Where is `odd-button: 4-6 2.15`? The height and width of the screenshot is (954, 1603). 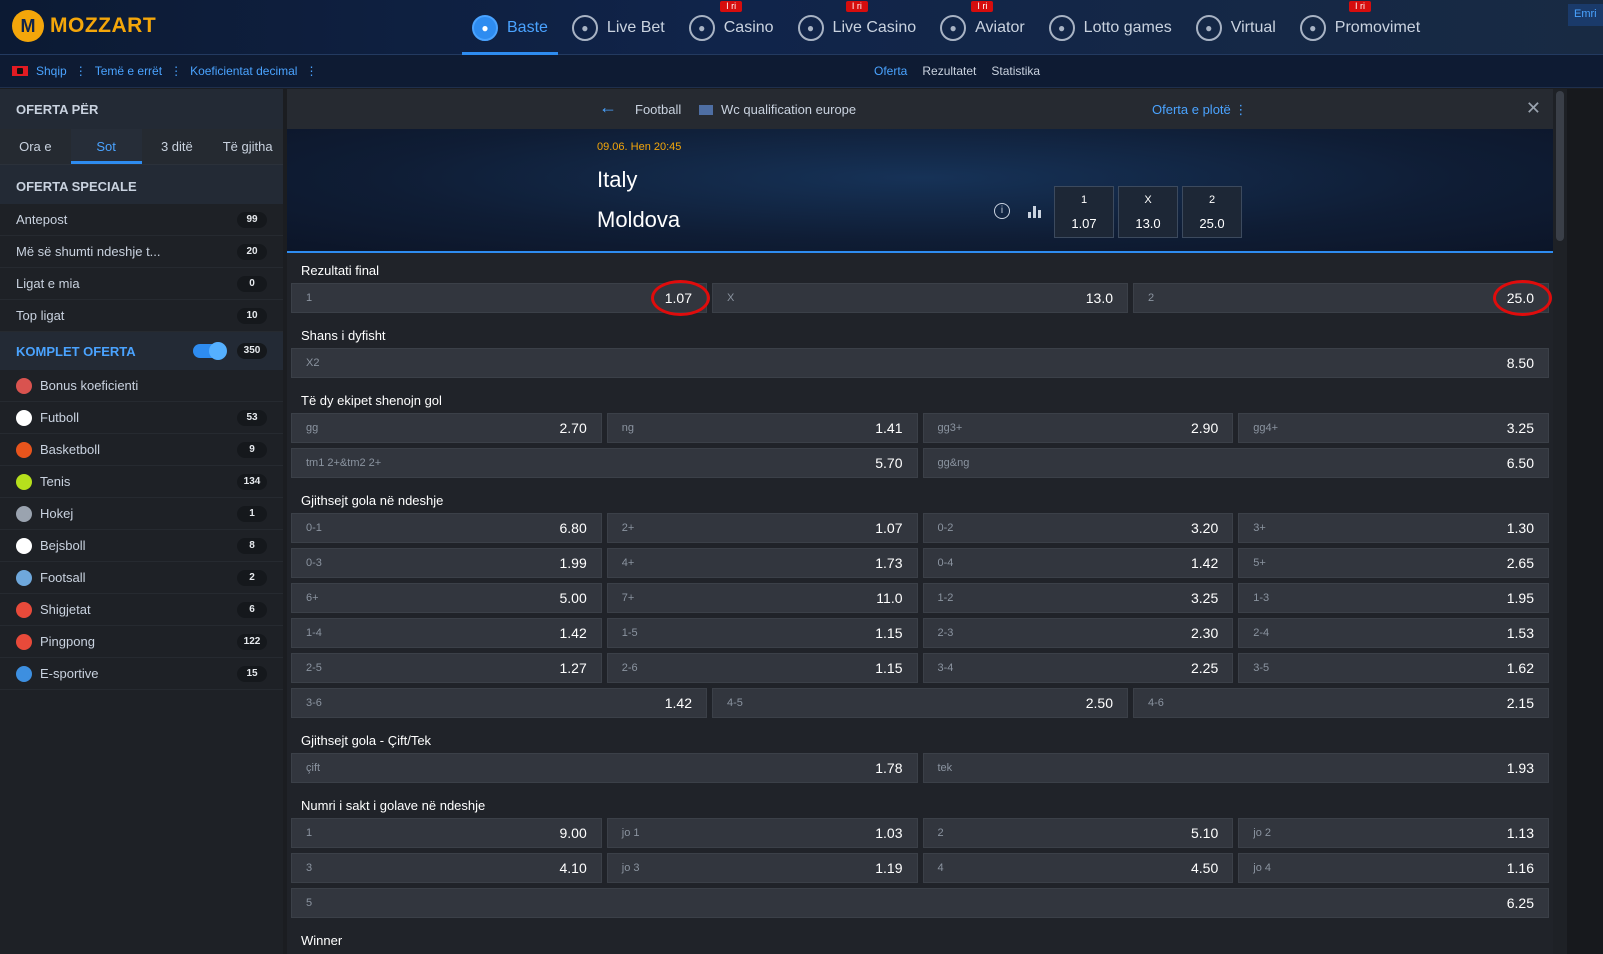
odd-button: 4-6 2.15 is located at coordinates (1341, 703).